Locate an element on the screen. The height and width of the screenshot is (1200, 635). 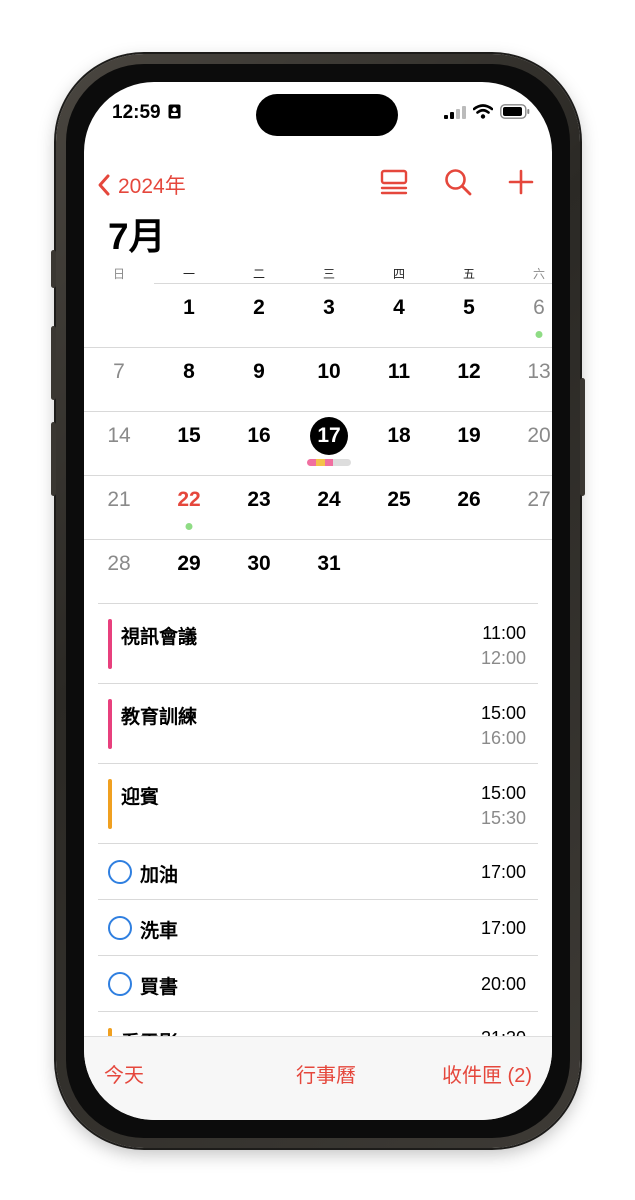
event-indicator-segment is located at coordinates (338, 462).